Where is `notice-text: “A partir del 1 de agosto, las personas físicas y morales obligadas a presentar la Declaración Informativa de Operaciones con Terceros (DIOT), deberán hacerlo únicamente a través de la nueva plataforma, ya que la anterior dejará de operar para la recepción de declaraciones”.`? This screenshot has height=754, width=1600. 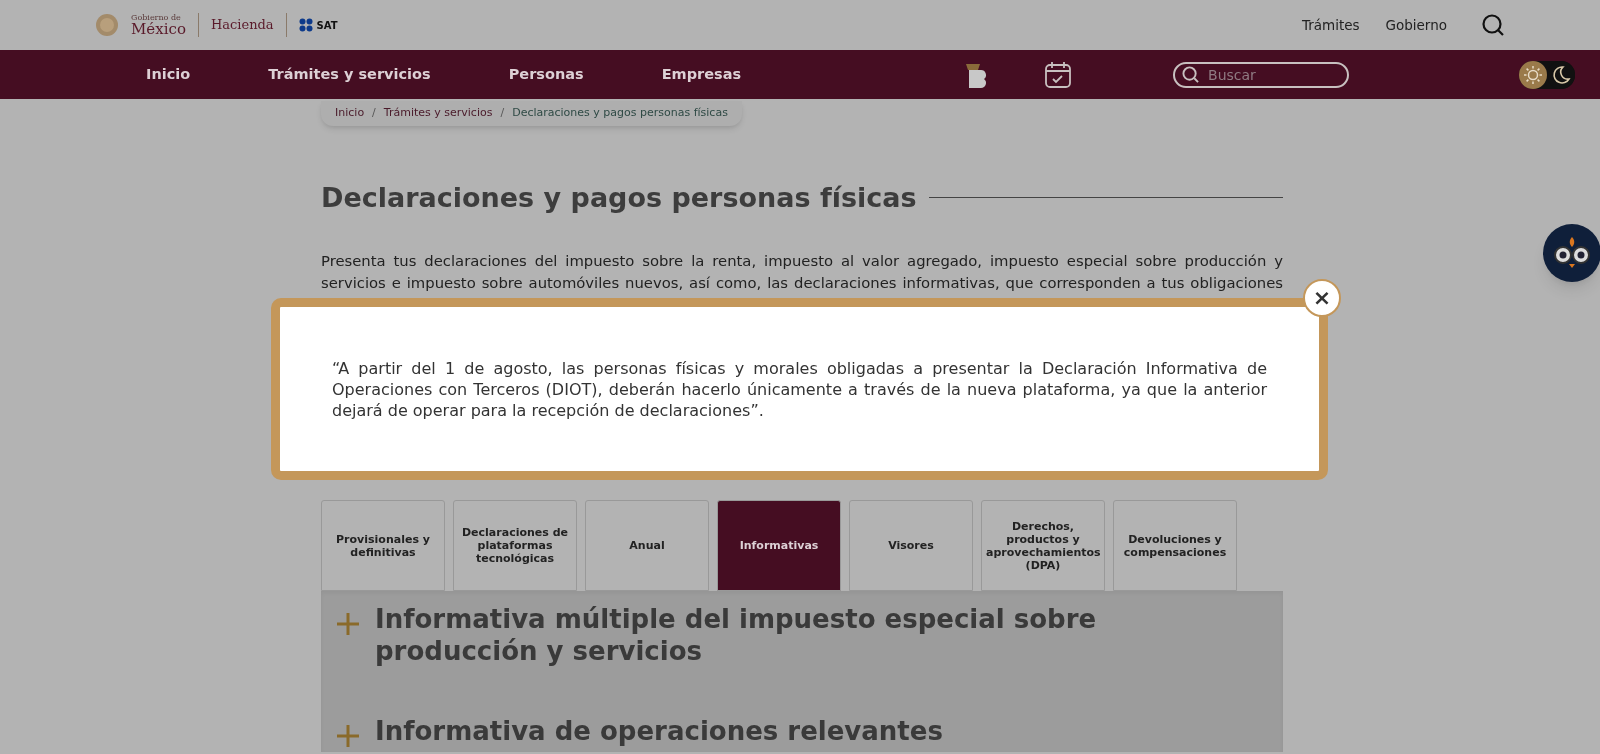
notice-text: “A partir del 1 de agosto, las personas físicas y morales obligadas a presentar la Declaración Informativa de Operaciones con Terceros (DIOT), deberán hacerlo únicamente a través de la nueva plataforma, ya que la anterior dejará de operar para la recepción de declaraciones”. is located at coordinates (799, 389).